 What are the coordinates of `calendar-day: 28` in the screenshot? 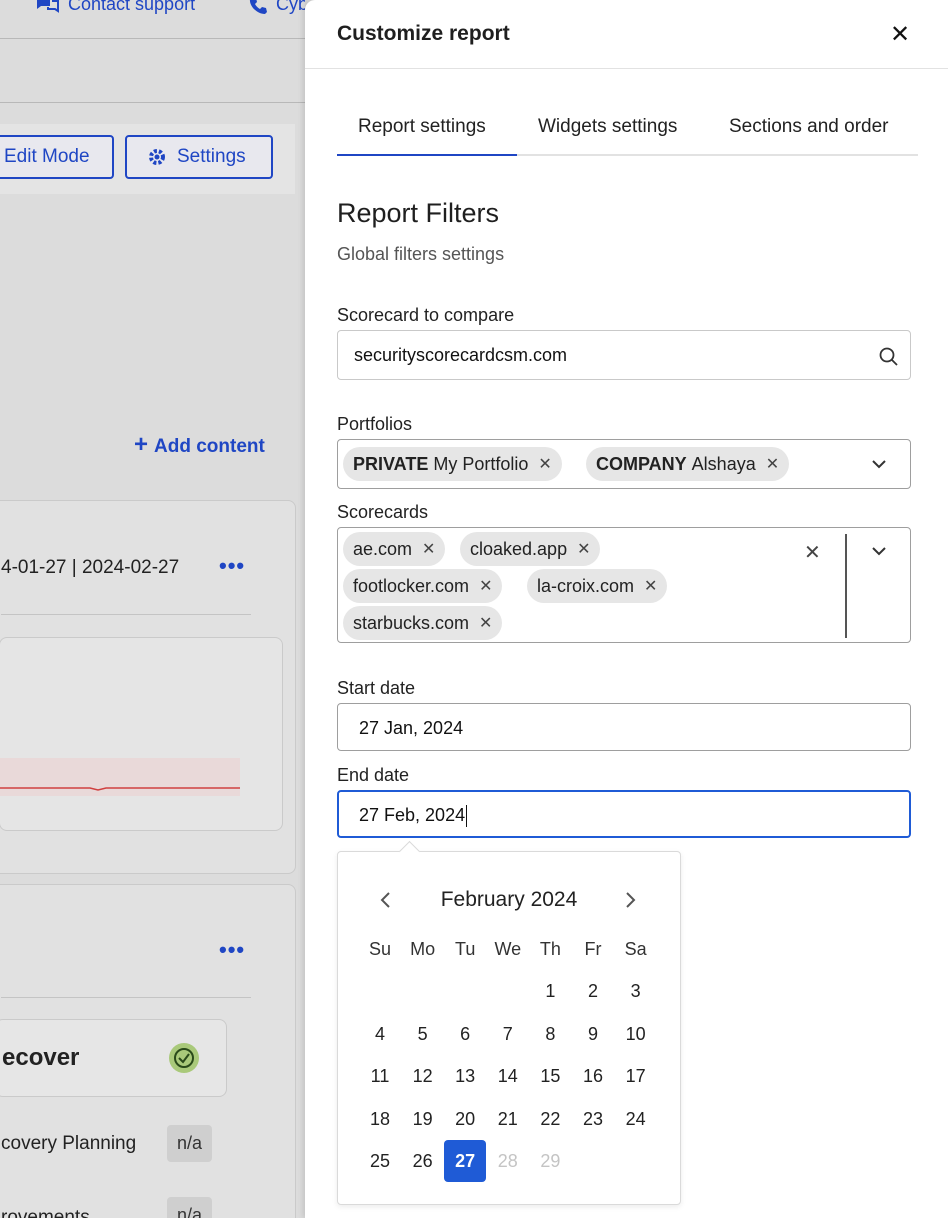 It's located at (507, 1161).